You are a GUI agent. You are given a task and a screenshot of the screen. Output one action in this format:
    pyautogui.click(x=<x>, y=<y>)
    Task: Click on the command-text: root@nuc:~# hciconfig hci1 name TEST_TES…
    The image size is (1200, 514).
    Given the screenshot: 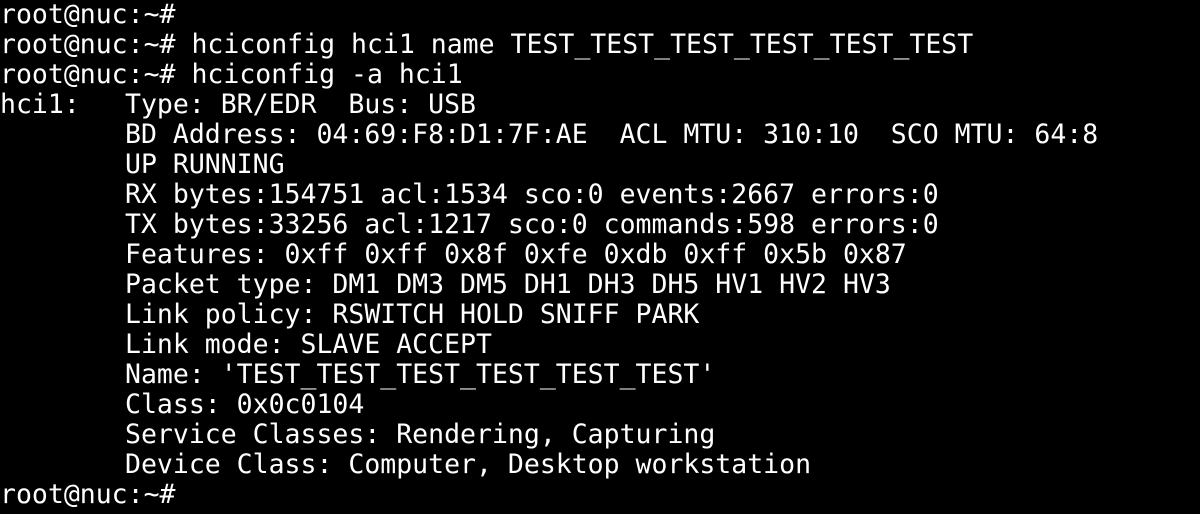 What is the action you would take?
    pyautogui.click(x=487, y=45)
    